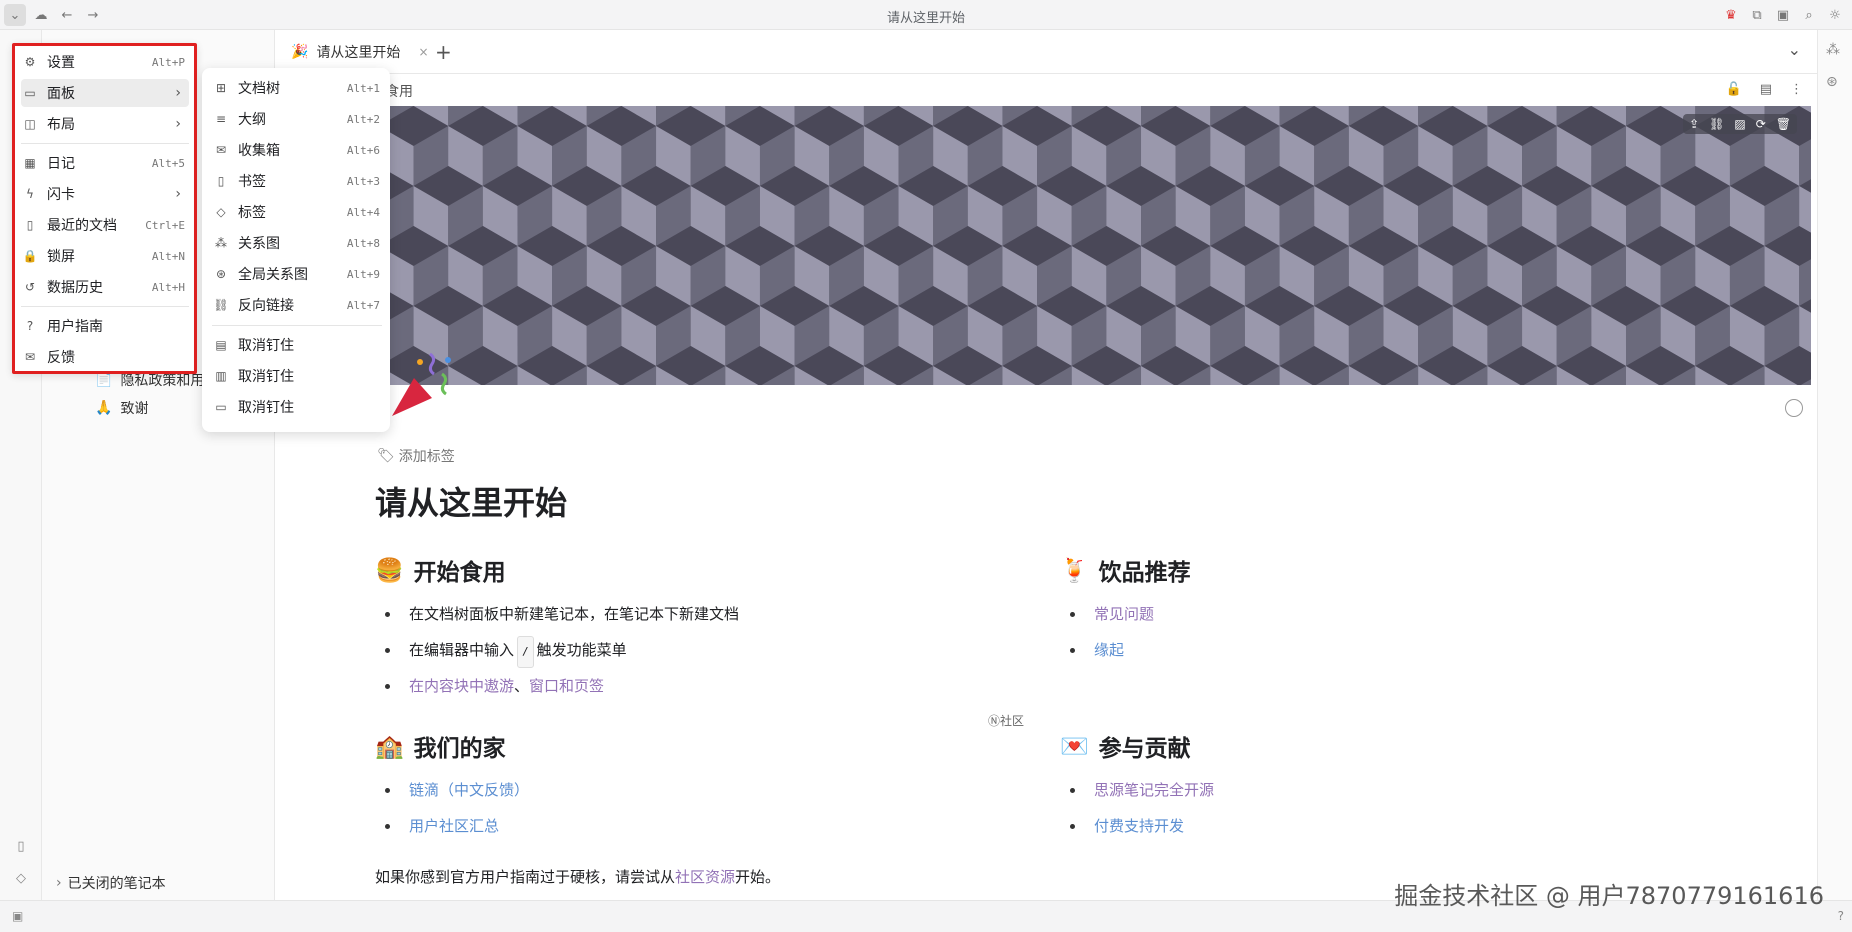 The height and width of the screenshot is (932, 1852). Describe the element at coordinates (221, 407) in the screenshot. I see `dock-bottom-icon: ▭` at that location.